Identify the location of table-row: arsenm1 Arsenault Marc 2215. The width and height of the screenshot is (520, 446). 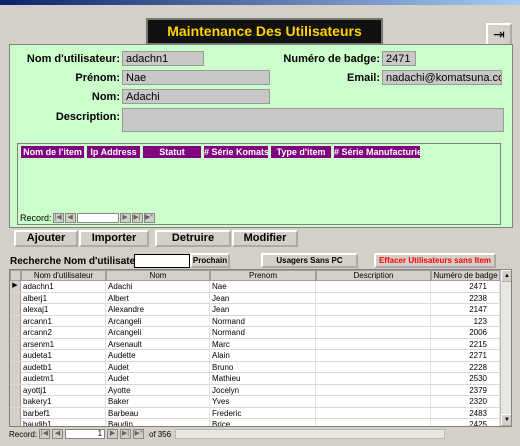
(255, 344).